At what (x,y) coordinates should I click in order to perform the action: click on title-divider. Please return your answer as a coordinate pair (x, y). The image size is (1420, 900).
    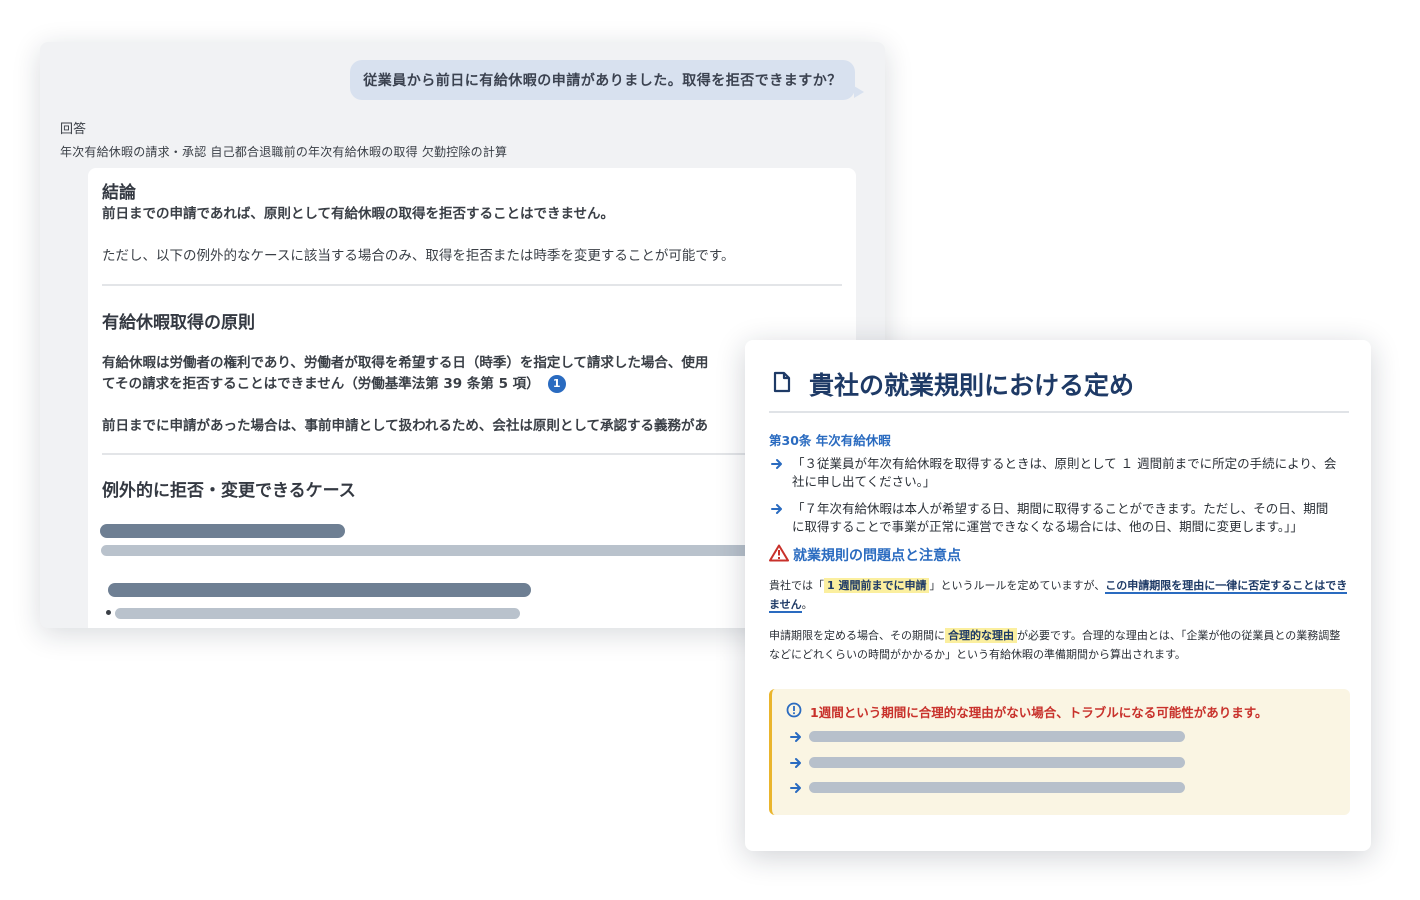
    Looking at the image, I should click on (1059, 412).